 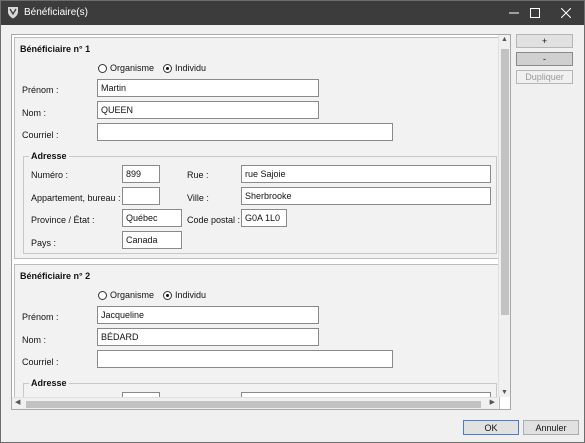 I want to click on nom-field: QUEEN, so click(x=208, y=110).